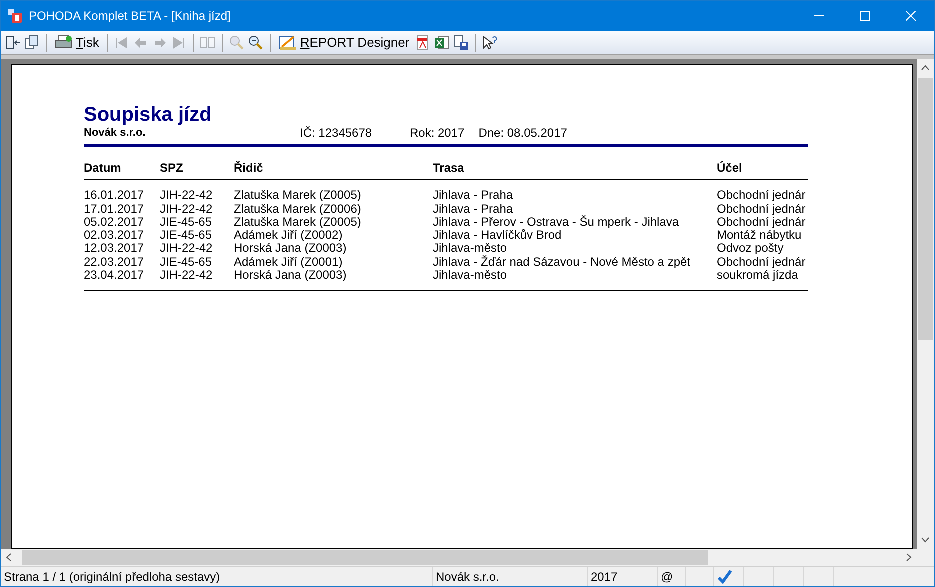  Describe the element at coordinates (77, 43) in the screenshot. I see `print-button: Tisk` at that location.